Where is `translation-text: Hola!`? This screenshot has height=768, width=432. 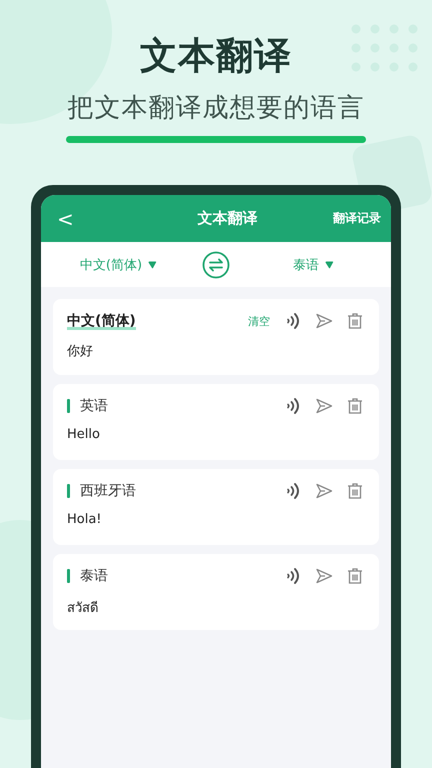
translation-text: Hola! is located at coordinates (85, 519).